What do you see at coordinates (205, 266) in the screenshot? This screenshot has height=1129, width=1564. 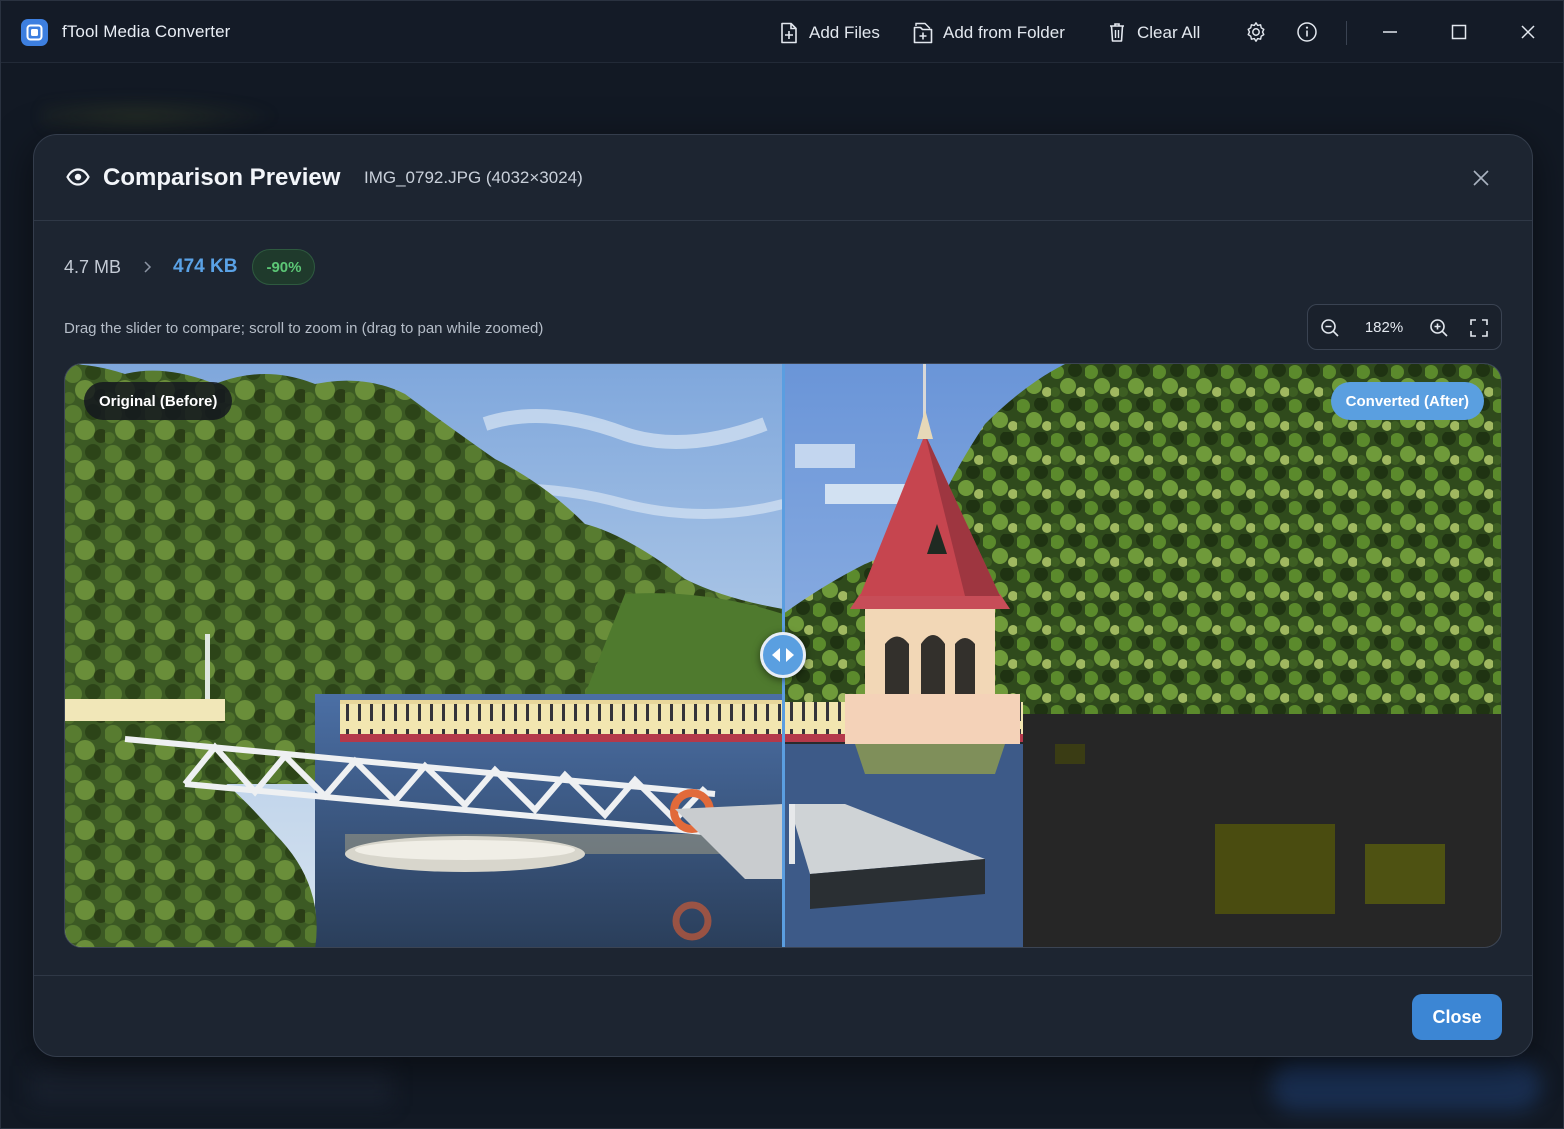 I see `converted-size: 474 KB` at bounding box center [205, 266].